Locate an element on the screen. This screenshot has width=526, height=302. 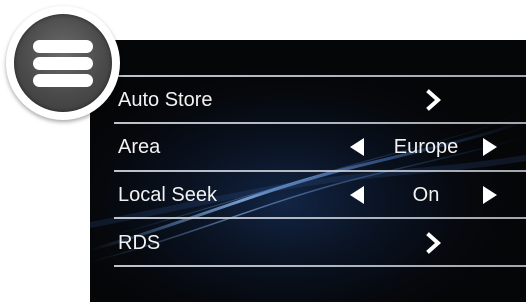
row-label: RDS is located at coordinates (139, 243).